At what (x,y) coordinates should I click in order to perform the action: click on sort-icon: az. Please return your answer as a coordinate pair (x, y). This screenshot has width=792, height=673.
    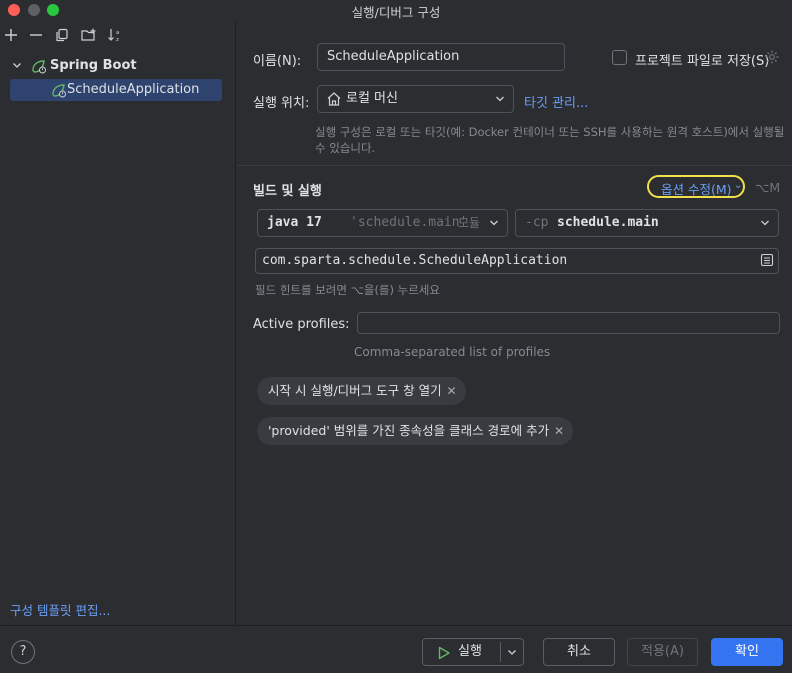
    Looking at the image, I should click on (115, 37).